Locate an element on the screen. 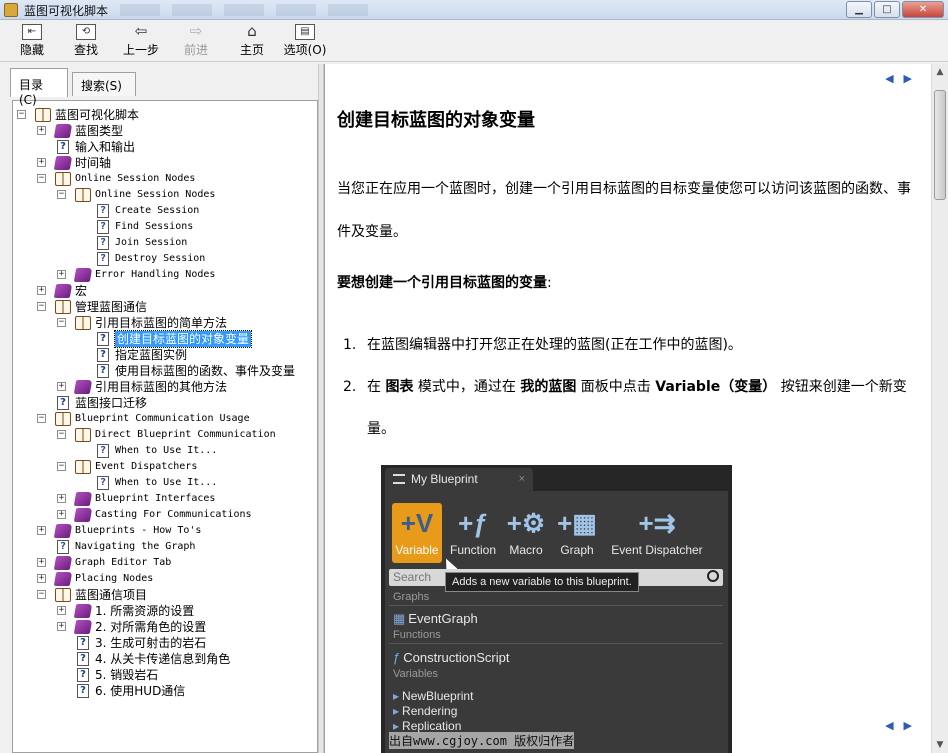  tree-item: + 引用目标蓝图的其他方法 is located at coordinates (187, 387).